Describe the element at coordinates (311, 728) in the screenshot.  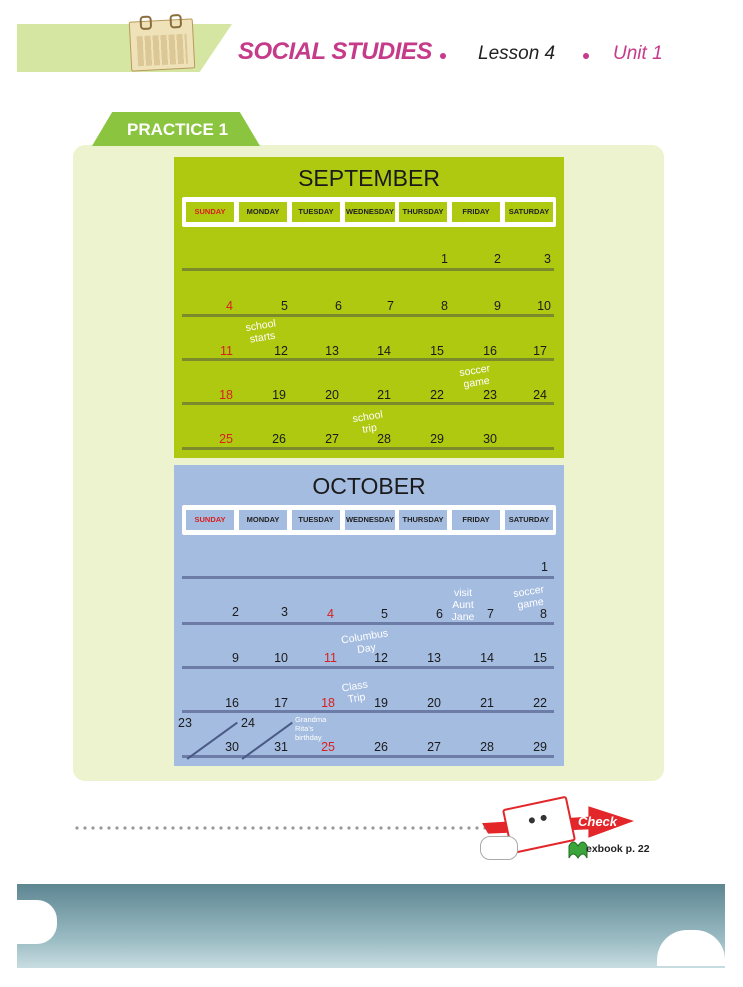
I see `event-note: Grandma Rita's birthday` at that location.